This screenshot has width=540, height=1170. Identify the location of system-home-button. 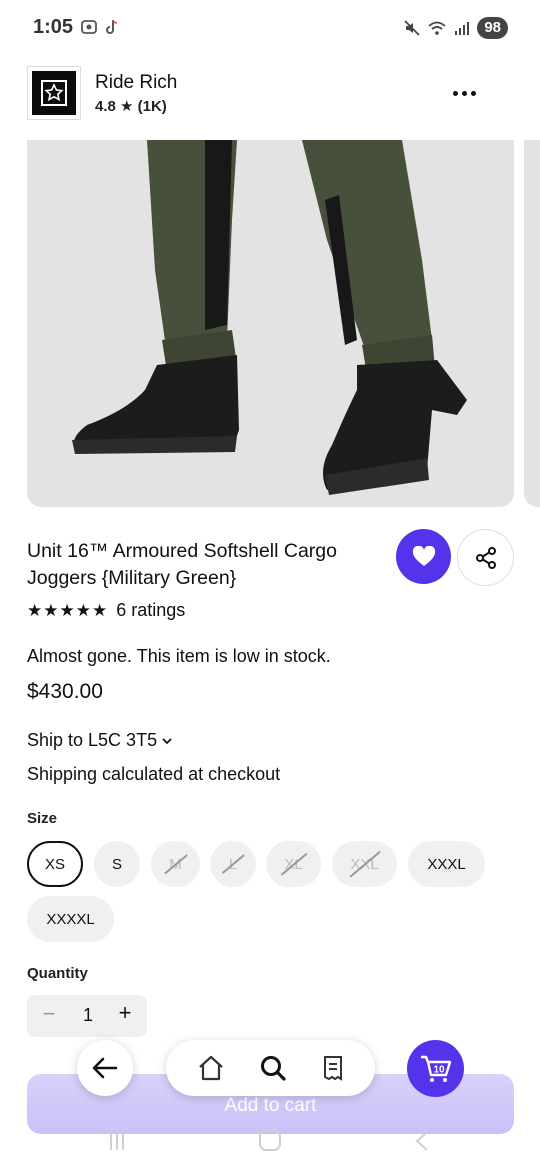
(270, 1140).